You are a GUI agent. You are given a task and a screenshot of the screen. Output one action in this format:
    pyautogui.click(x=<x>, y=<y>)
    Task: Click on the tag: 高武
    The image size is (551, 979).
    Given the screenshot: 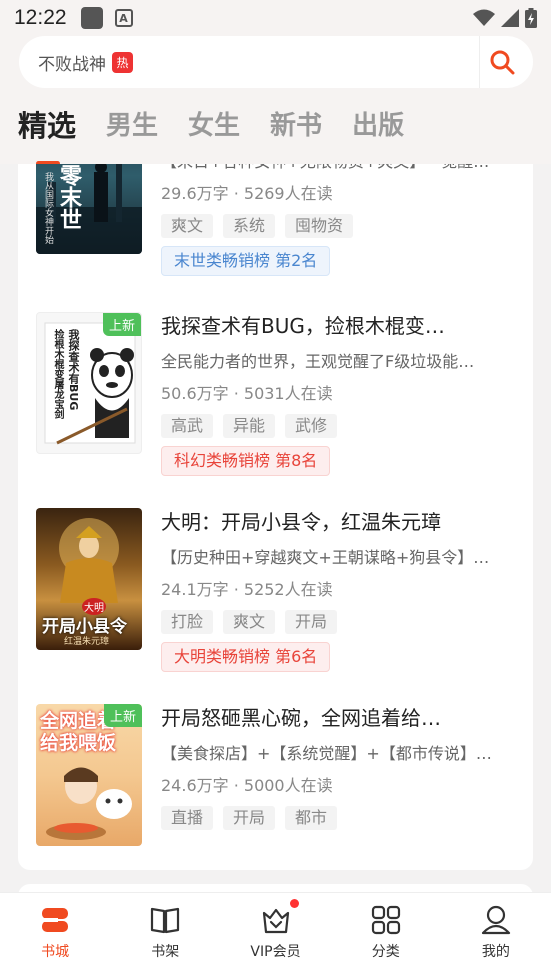 What is the action you would take?
    pyautogui.click(x=187, y=426)
    